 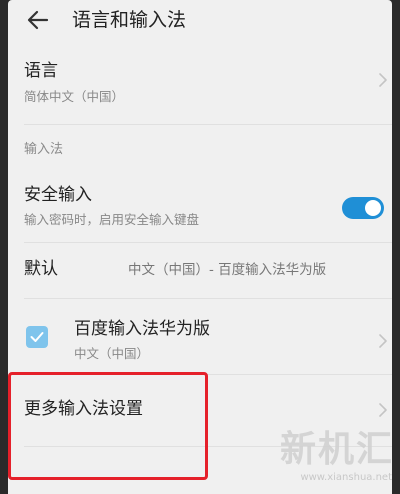 What do you see at coordinates (363, 208) in the screenshot?
I see `secure-input-toggle` at bounding box center [363, 208].